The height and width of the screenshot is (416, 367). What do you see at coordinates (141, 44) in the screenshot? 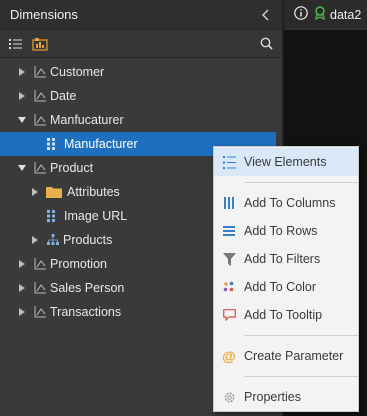
I see `panel-toolbar` at bounding box center [141, 44].